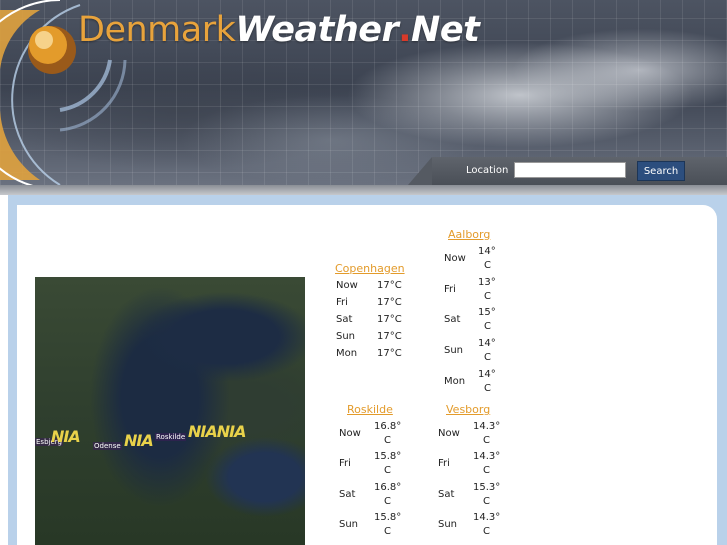 This screenshot has height=545, width=727. I want to click on forecast-temp: 15°, so click(487, 312).